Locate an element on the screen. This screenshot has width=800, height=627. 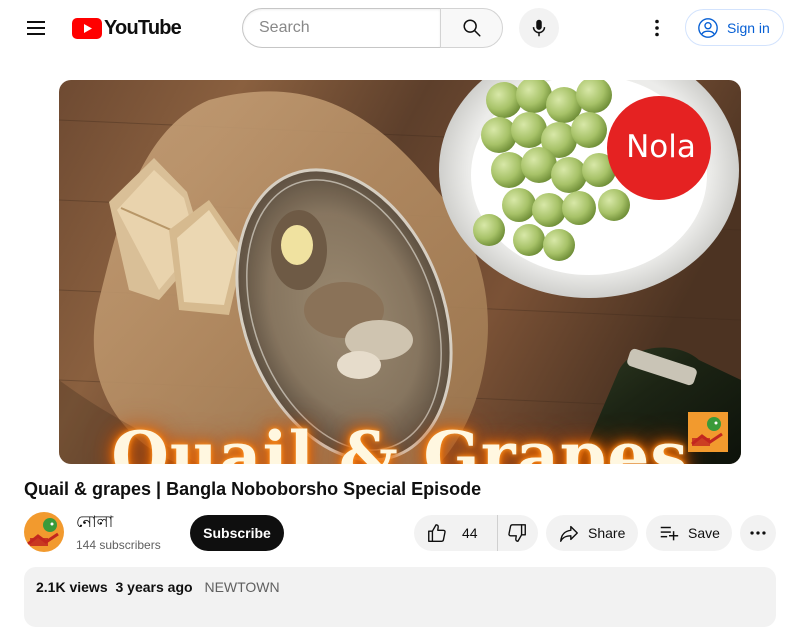
channel-avatar is located at coordinates (44, 532).